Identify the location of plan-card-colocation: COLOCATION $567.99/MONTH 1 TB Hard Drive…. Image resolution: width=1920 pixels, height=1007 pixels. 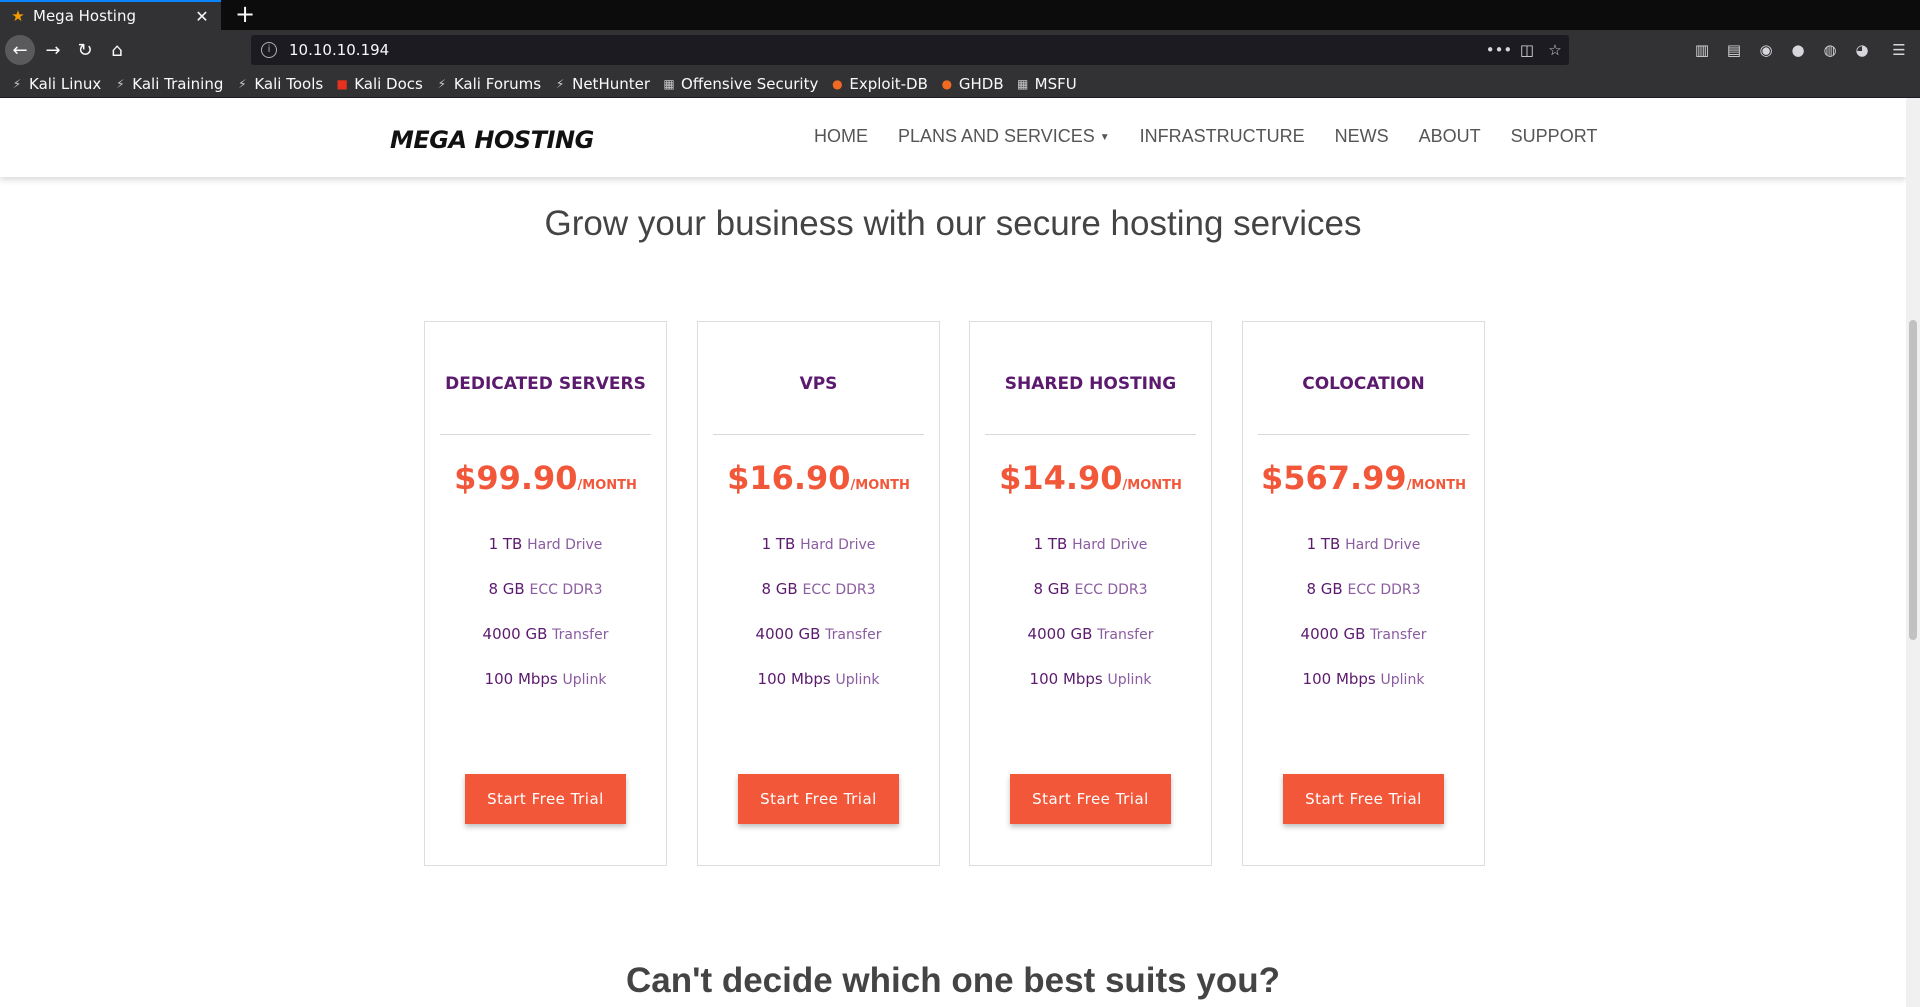
(1363, 593).